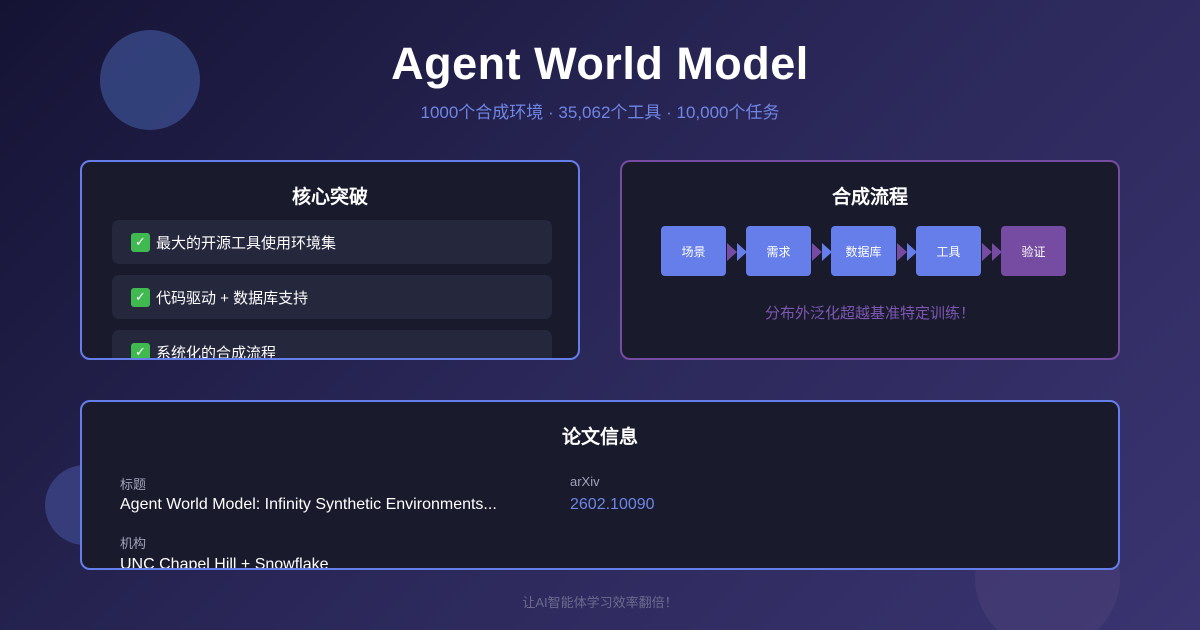 The image size is (1200, 630). Describe the element at coordinates (863, 251) in the screenshot. I see `pipeline-step-database: 数据库` at that location.